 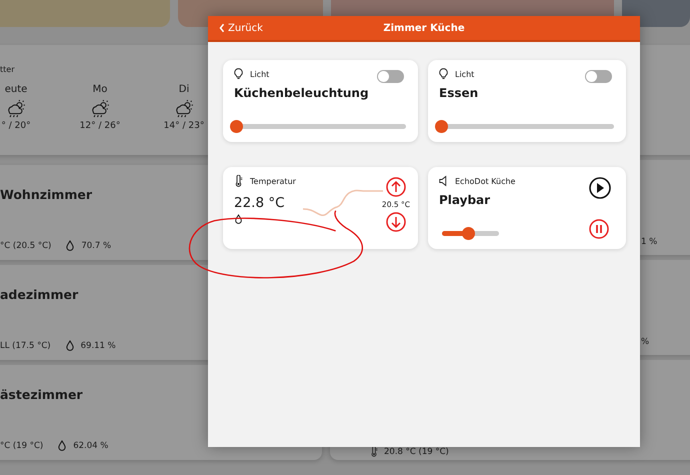 I want to click on temperature-range: 12° / 26°, so click(x=100, y=126).